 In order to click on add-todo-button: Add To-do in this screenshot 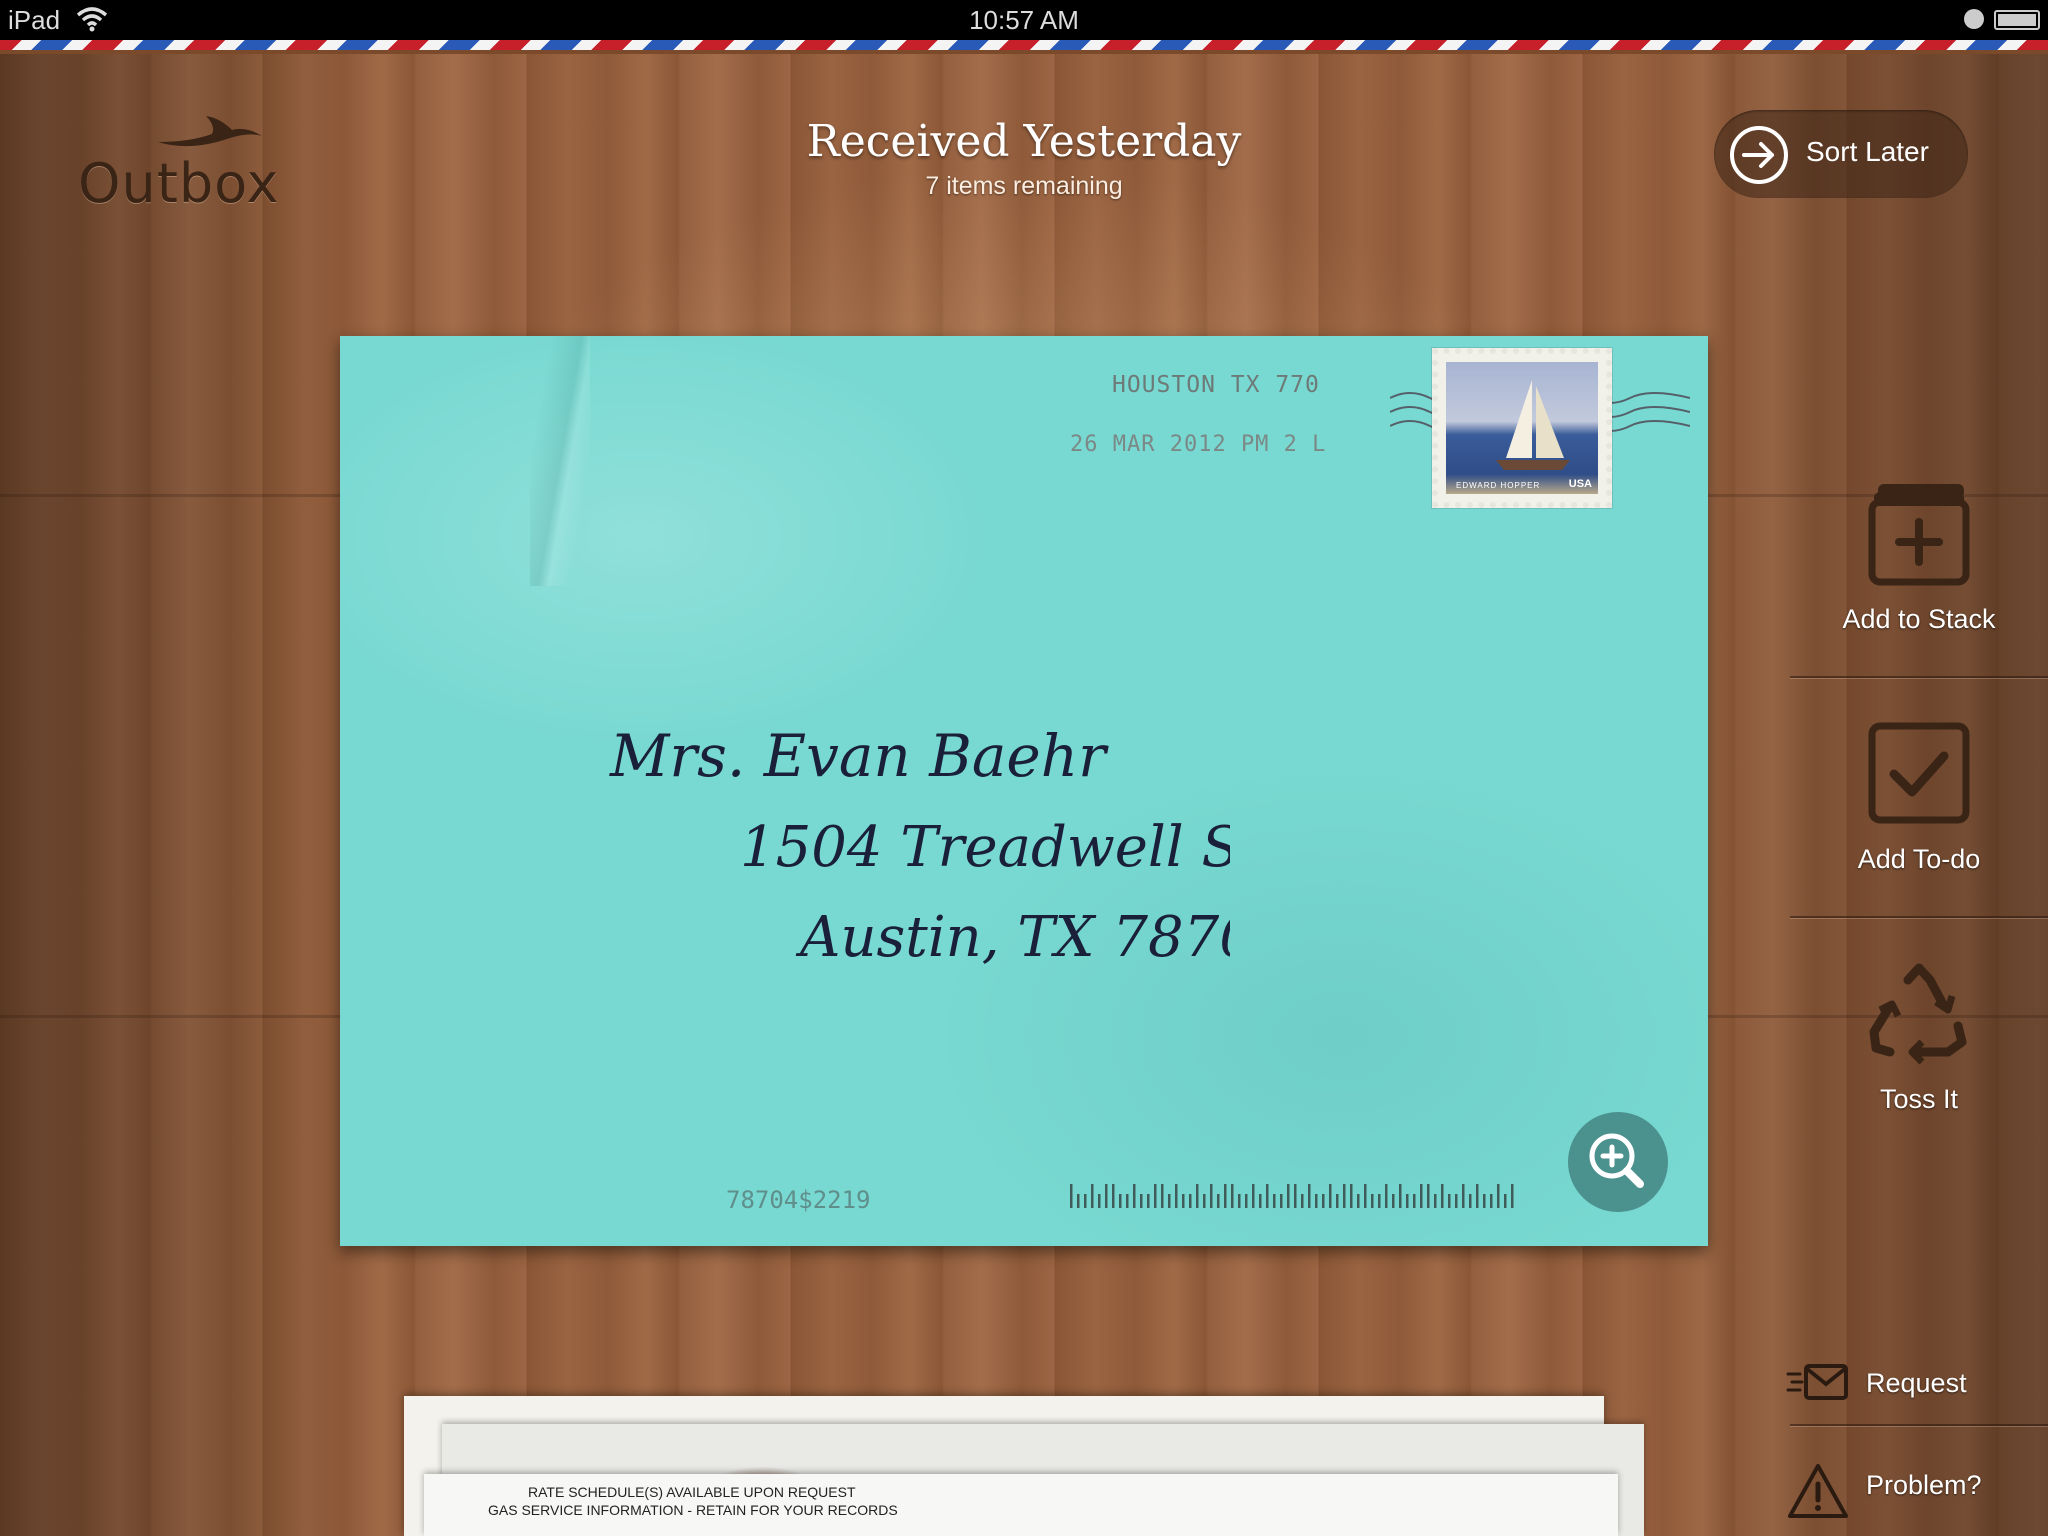, I will do `click(1919, 797)`.